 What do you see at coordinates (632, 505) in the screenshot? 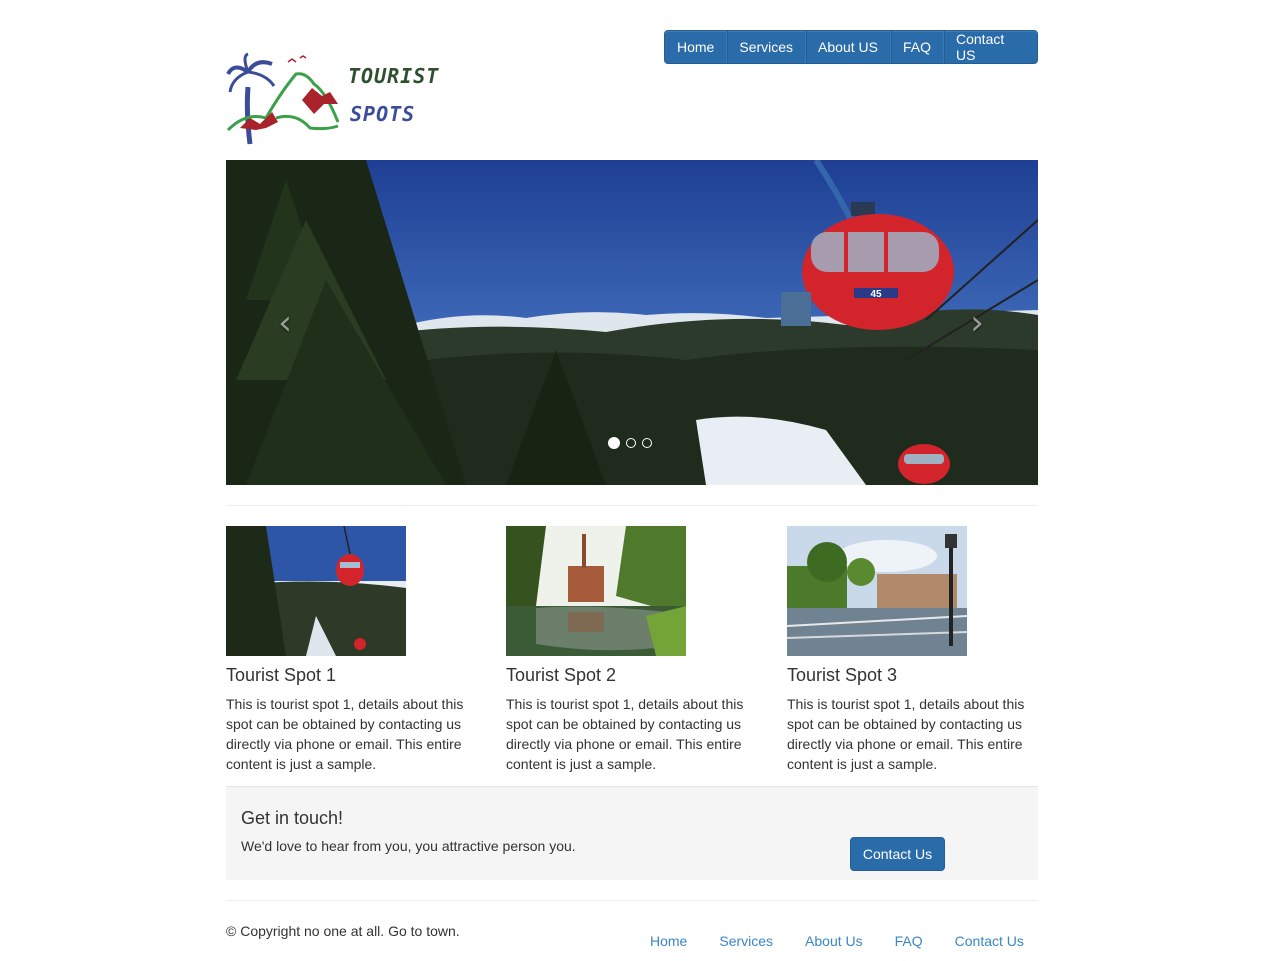
I see `divider` at bounding box center [632, 505].